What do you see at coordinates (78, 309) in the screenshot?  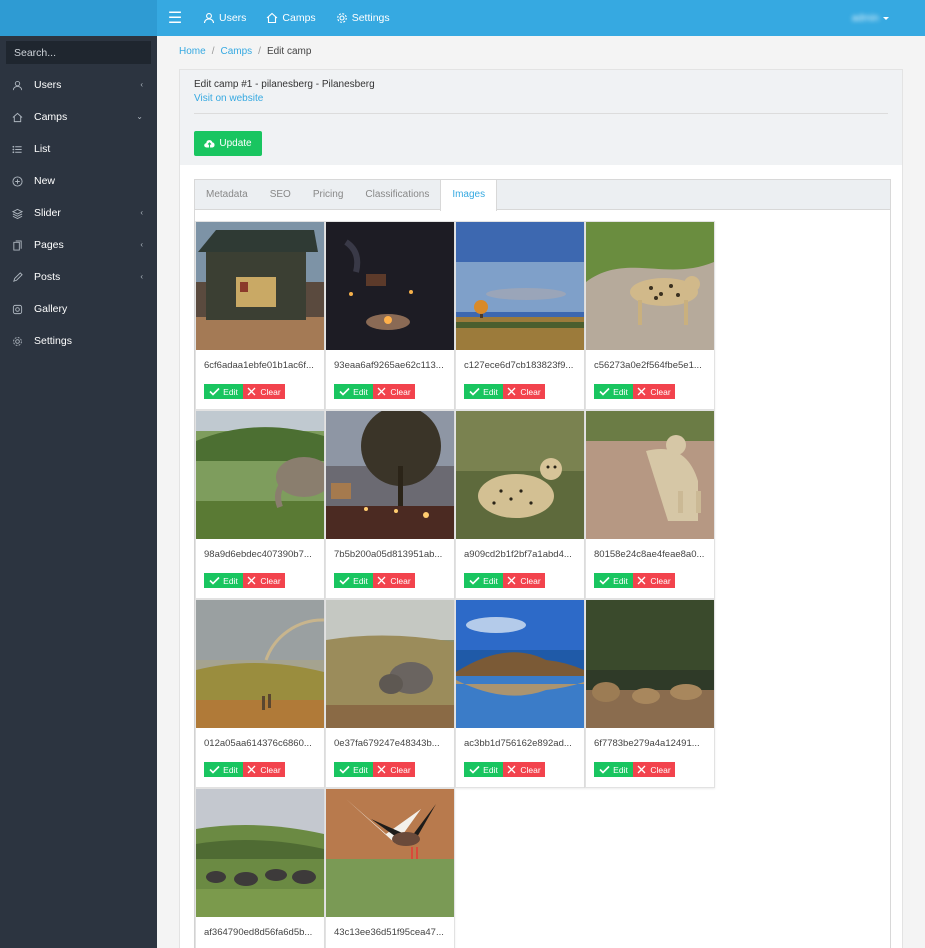 I see `sidebar-item-gallery: Gallery` at bounding box center [78, 309].